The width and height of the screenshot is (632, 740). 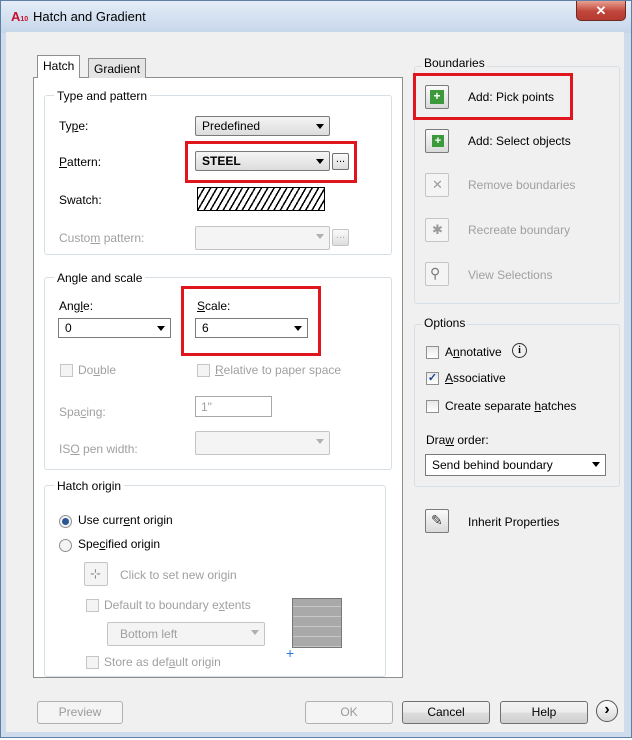 I want to click on angle-value: 0, so click(x=68, y=328).